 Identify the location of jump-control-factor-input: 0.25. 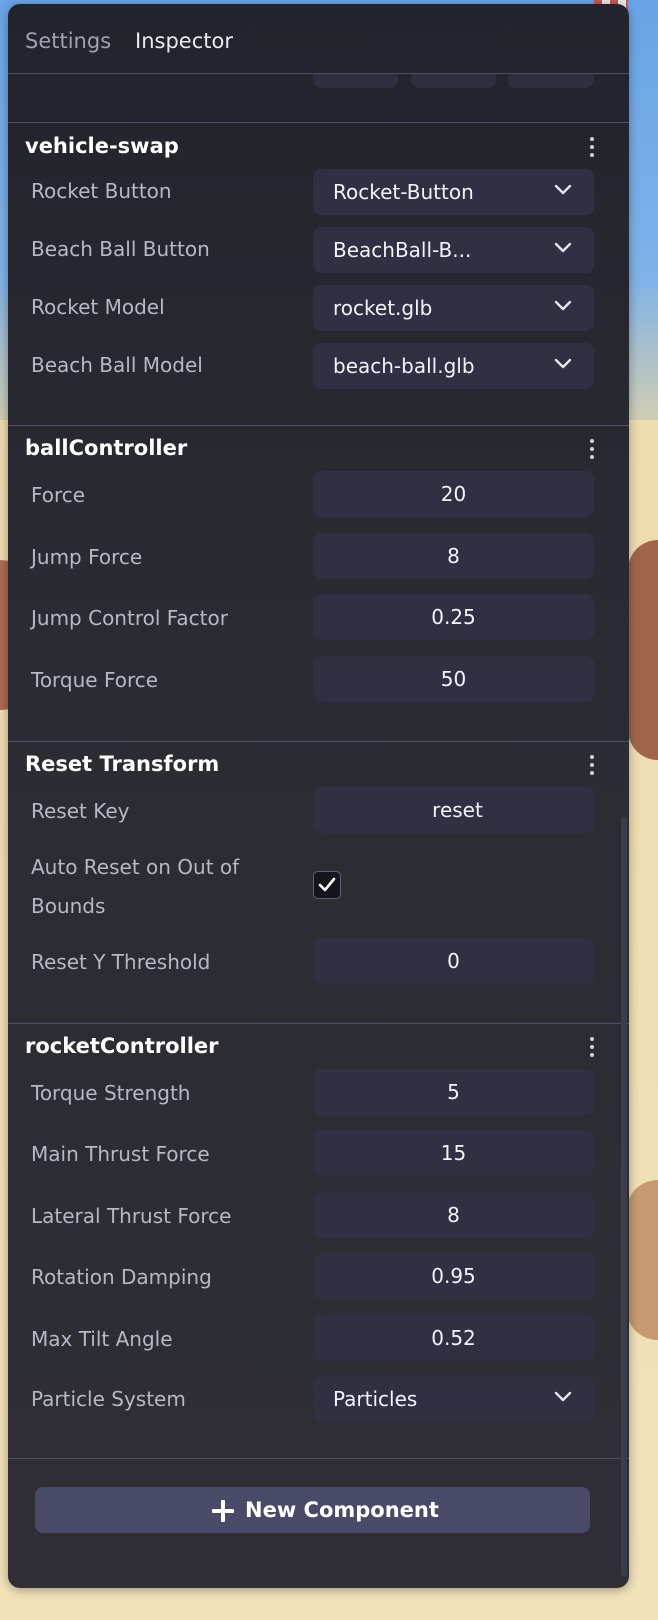
(453, 617).